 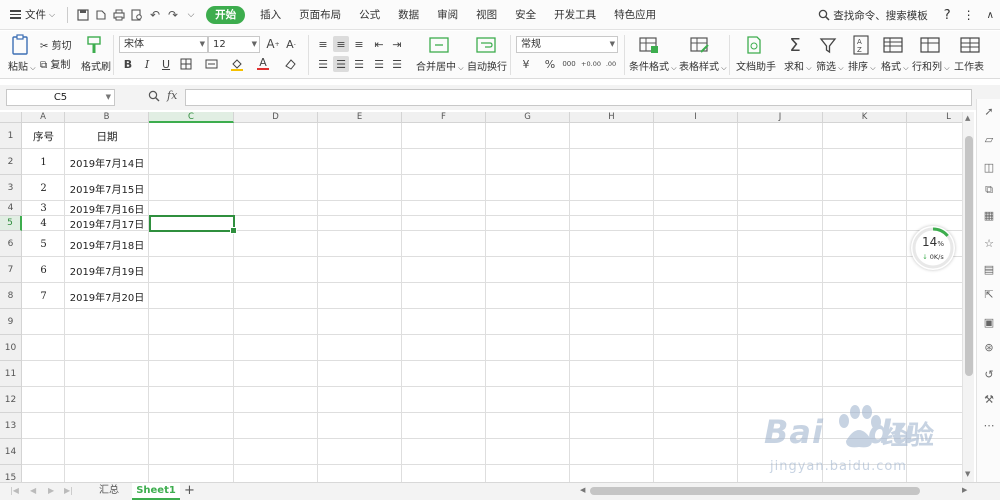 What do you see at coordinates (612, 117) in the screenshot?
I see `column-header-h: H` at bounding box center [612, 117].